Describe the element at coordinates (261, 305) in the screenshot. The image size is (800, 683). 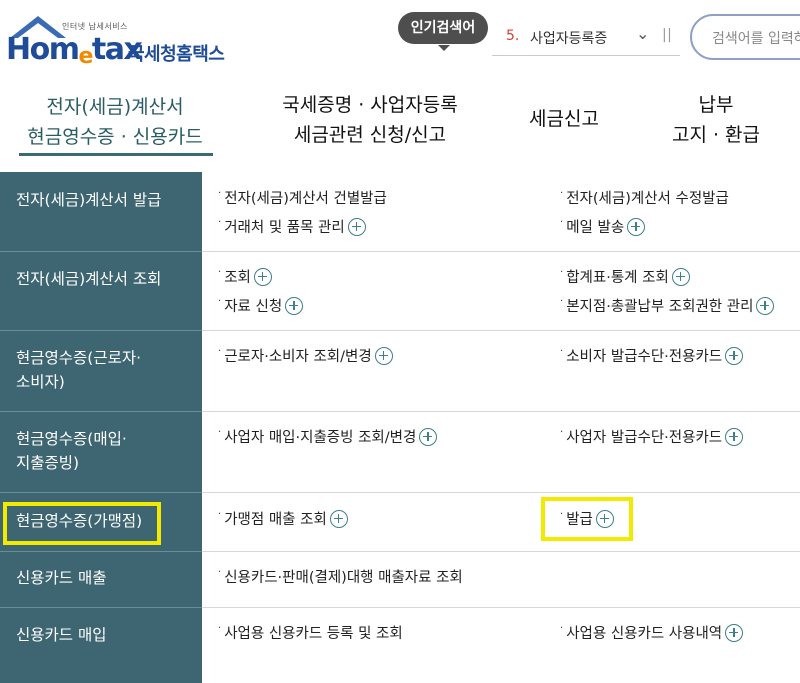
I see `menu-link-data-request: · 자료 신청` at that location.